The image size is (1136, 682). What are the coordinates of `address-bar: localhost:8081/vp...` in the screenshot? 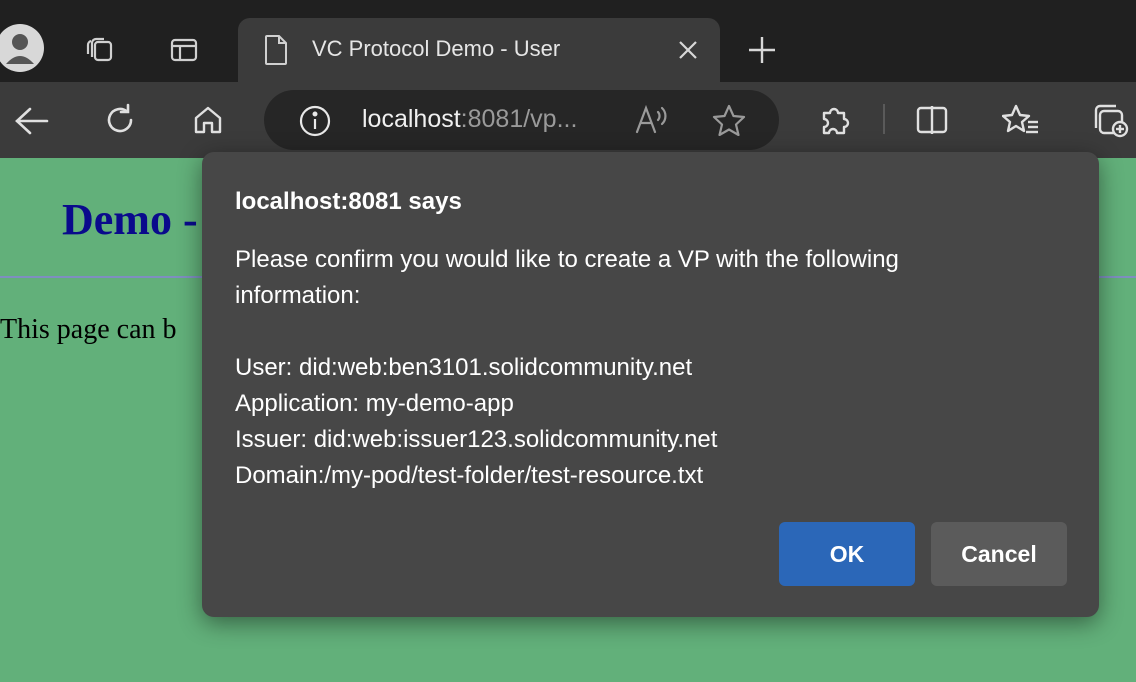 It's located at (521, 120).